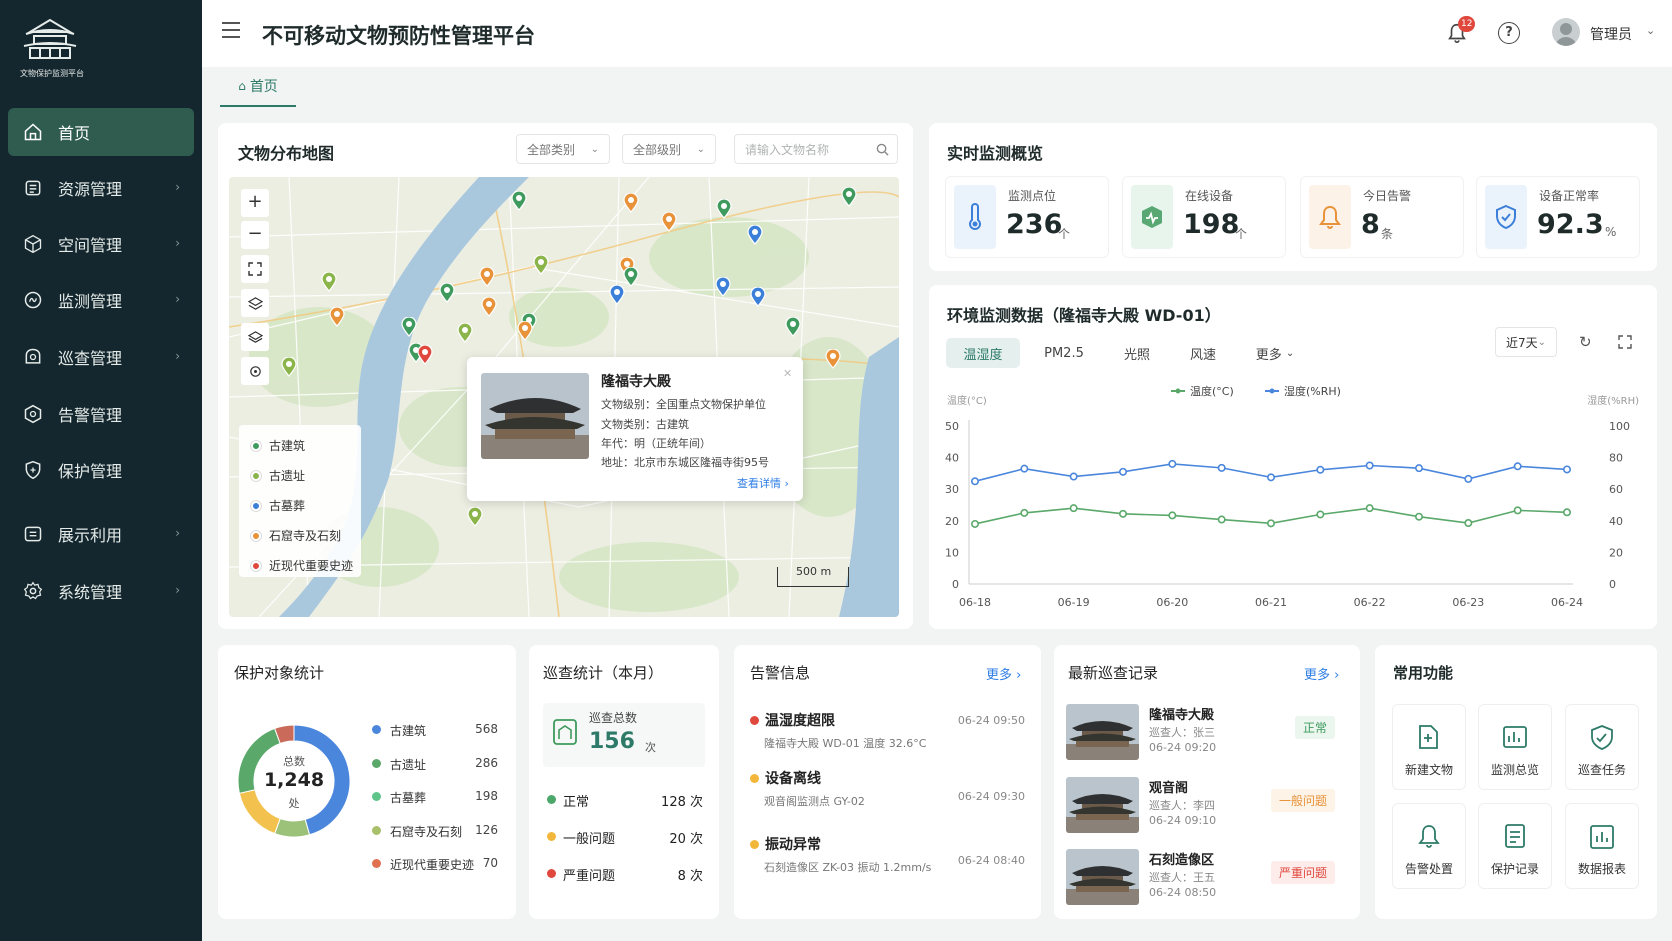  What do you see at coordinates (1515, 846) in the screenshot?
I see `quick-record: 保护记录` at bounding box center [1515, 846].